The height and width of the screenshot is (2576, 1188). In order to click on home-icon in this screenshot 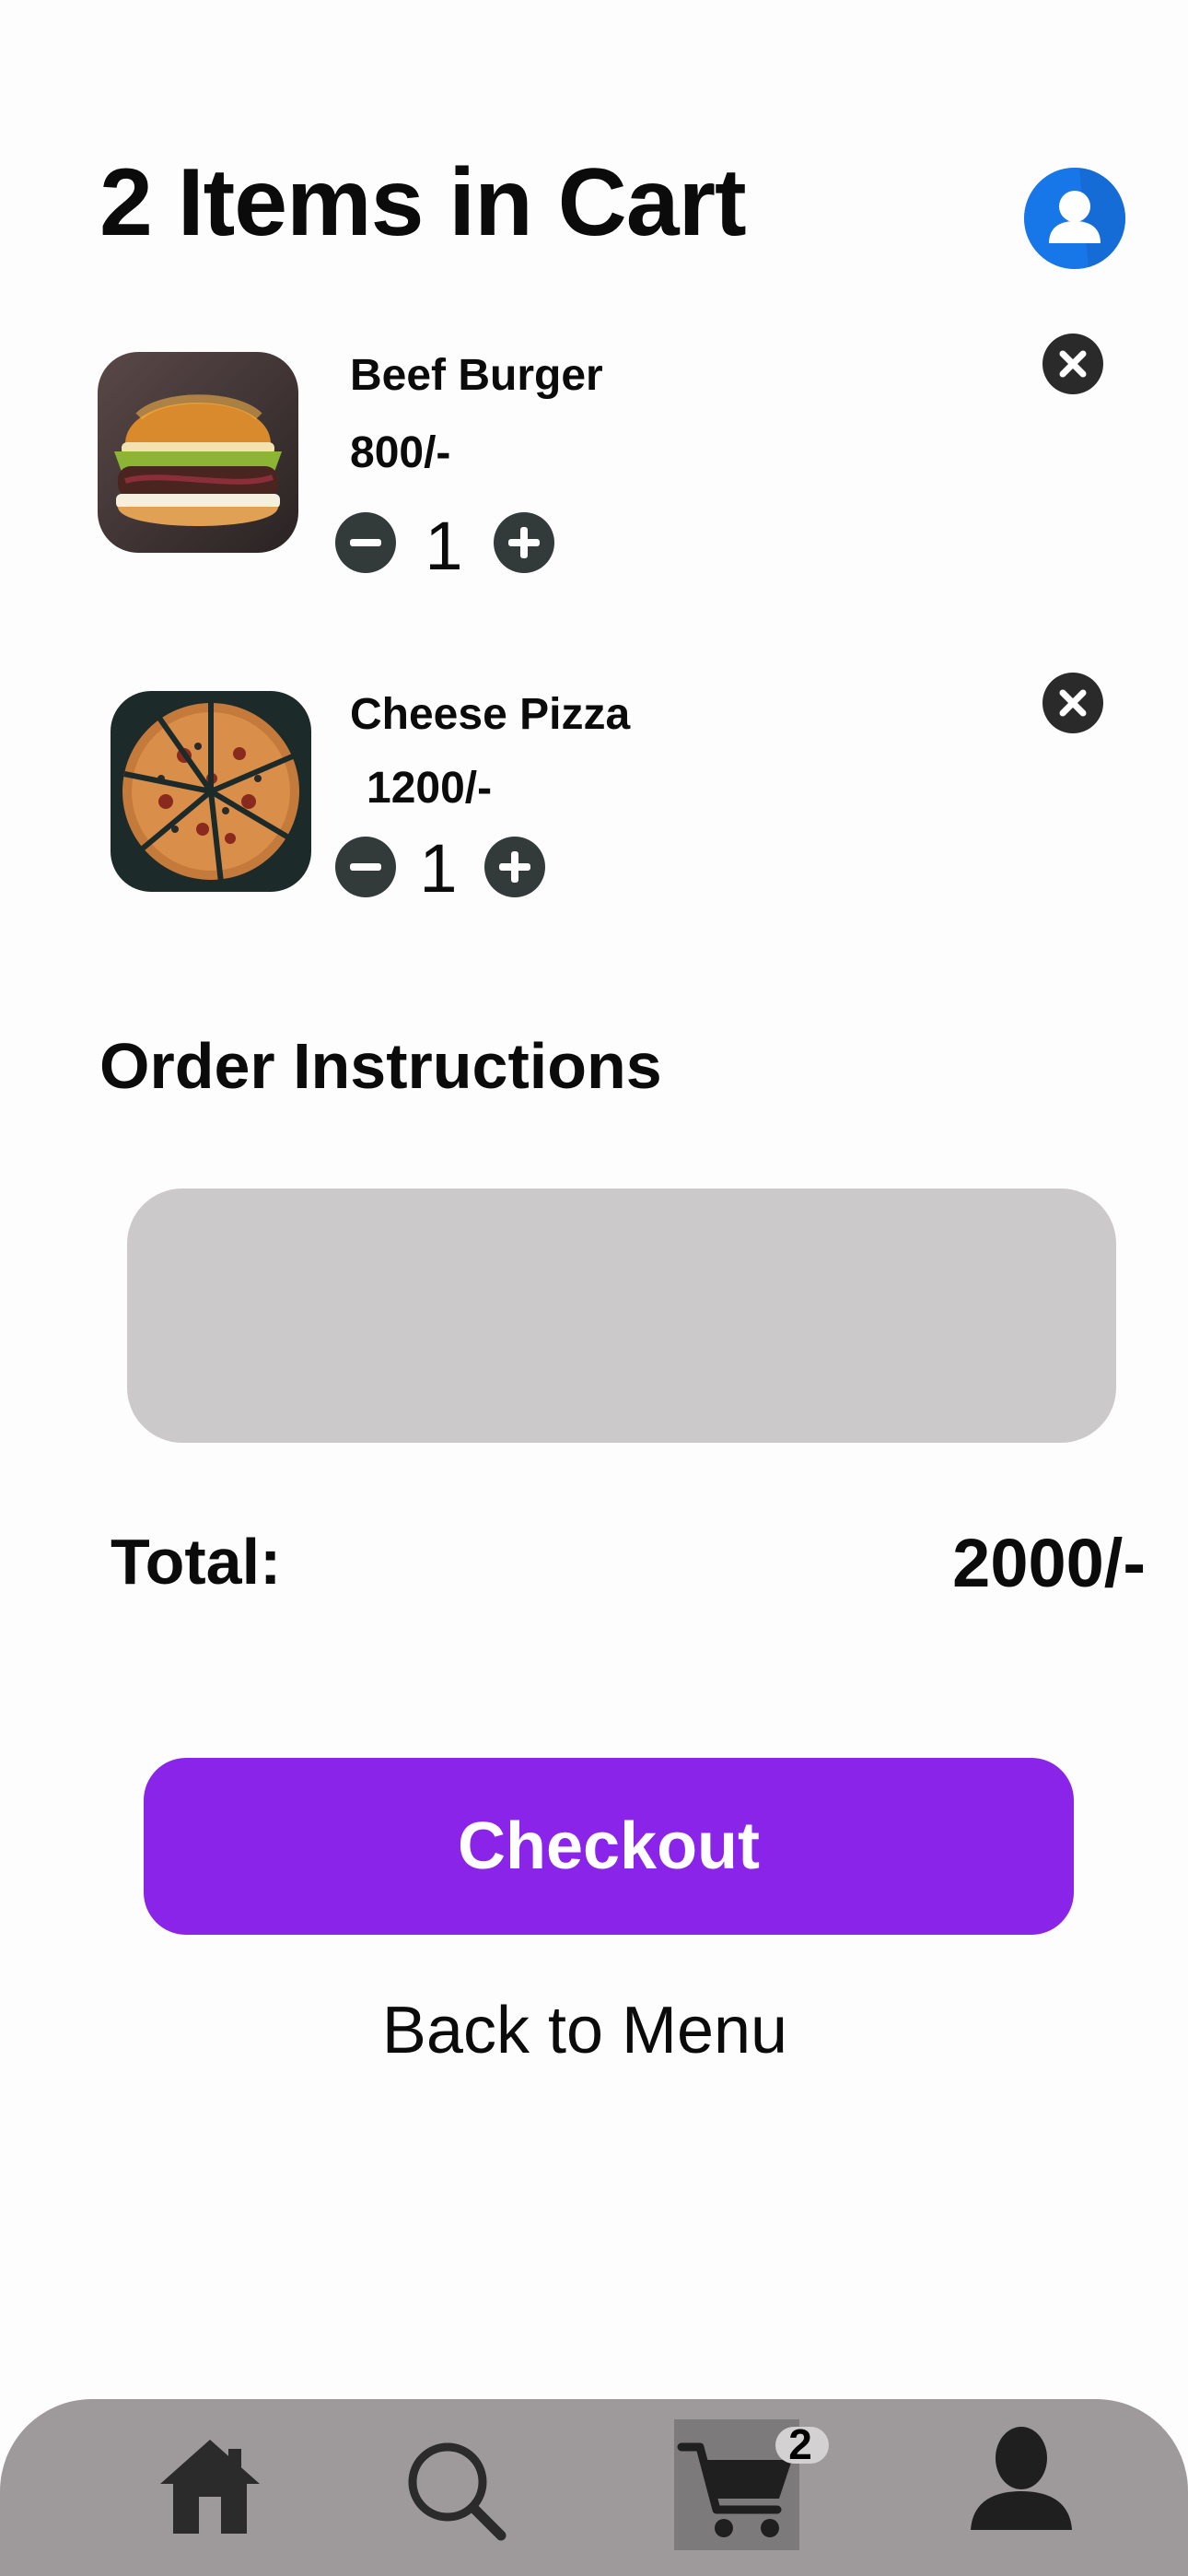, I will do `click(210, 2487)`.